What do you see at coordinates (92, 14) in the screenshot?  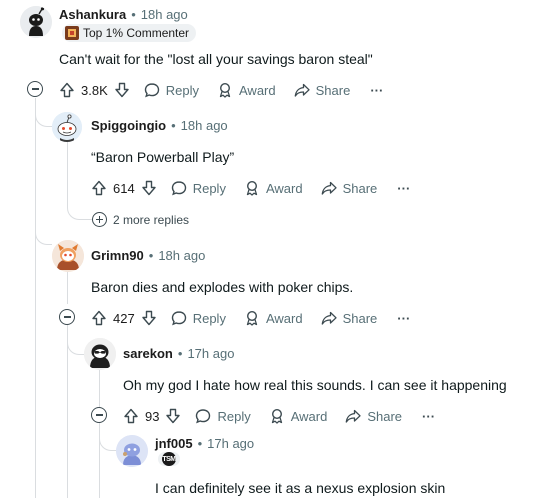 I see `username: Ashankura` at bounding box center [92, 14].